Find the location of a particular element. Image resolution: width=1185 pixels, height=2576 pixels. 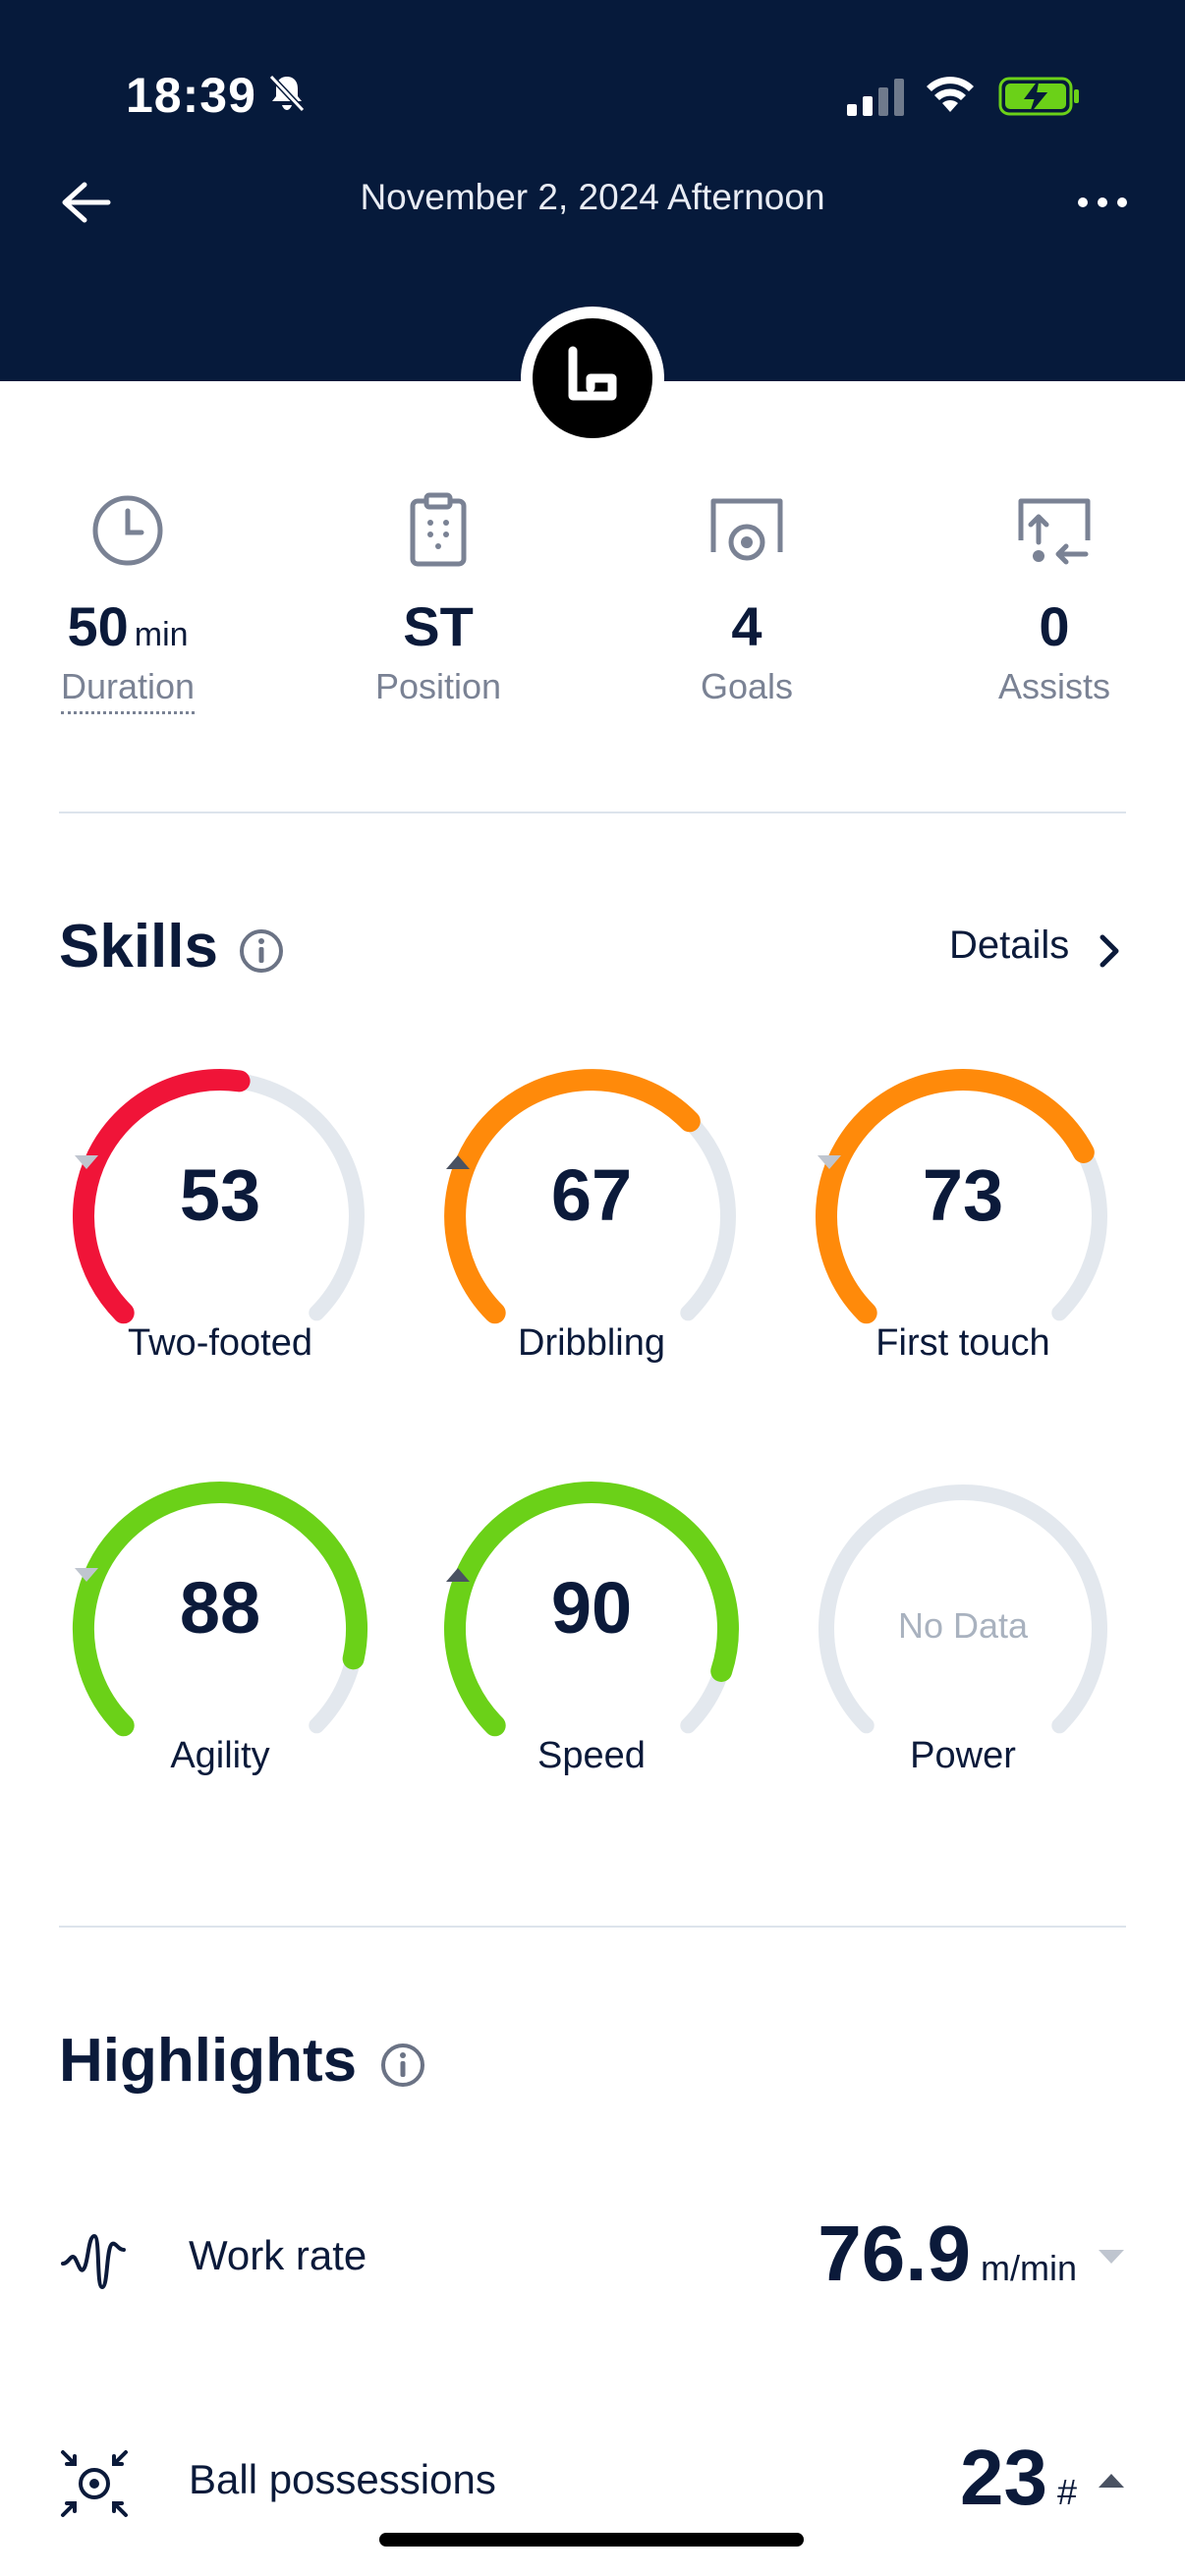

duration-value: 50 is located at coordinates (98, 626).